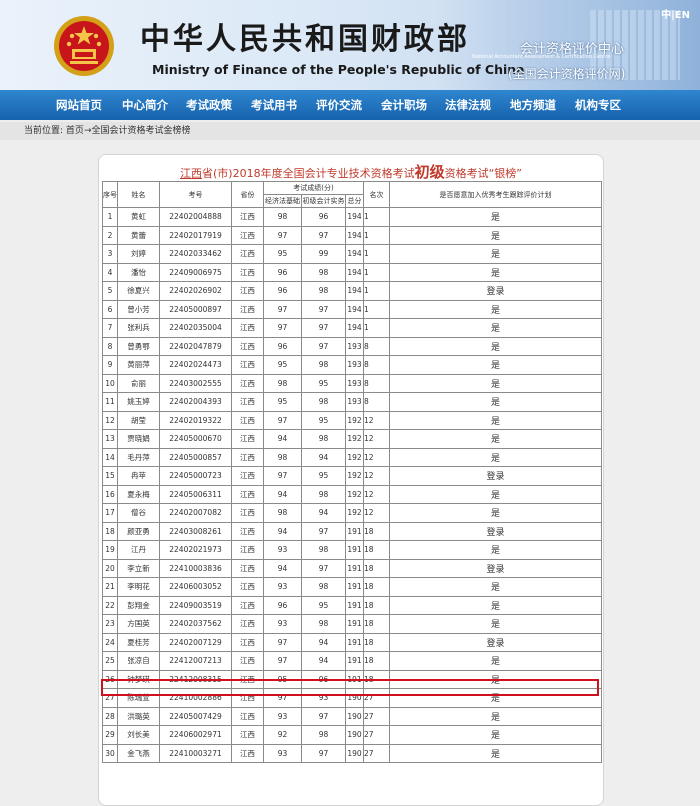 This screenshot has width=700, height=806. Describe the element at coordinates (339, 105) in the screenshot. I see `nav-exchange: 评价交流` at that location.